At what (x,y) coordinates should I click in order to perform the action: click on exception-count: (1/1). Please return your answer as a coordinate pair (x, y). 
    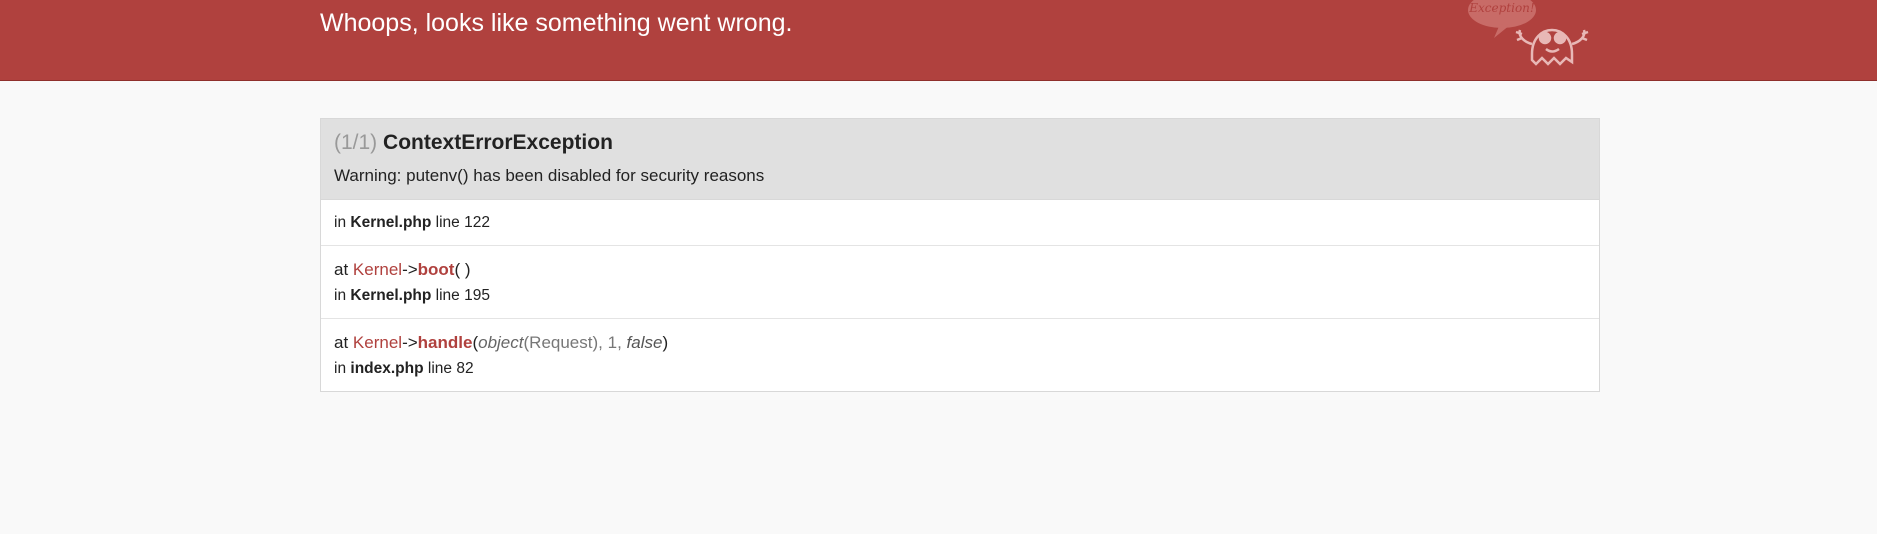
    Looking at the image, I should click on (356, 142).